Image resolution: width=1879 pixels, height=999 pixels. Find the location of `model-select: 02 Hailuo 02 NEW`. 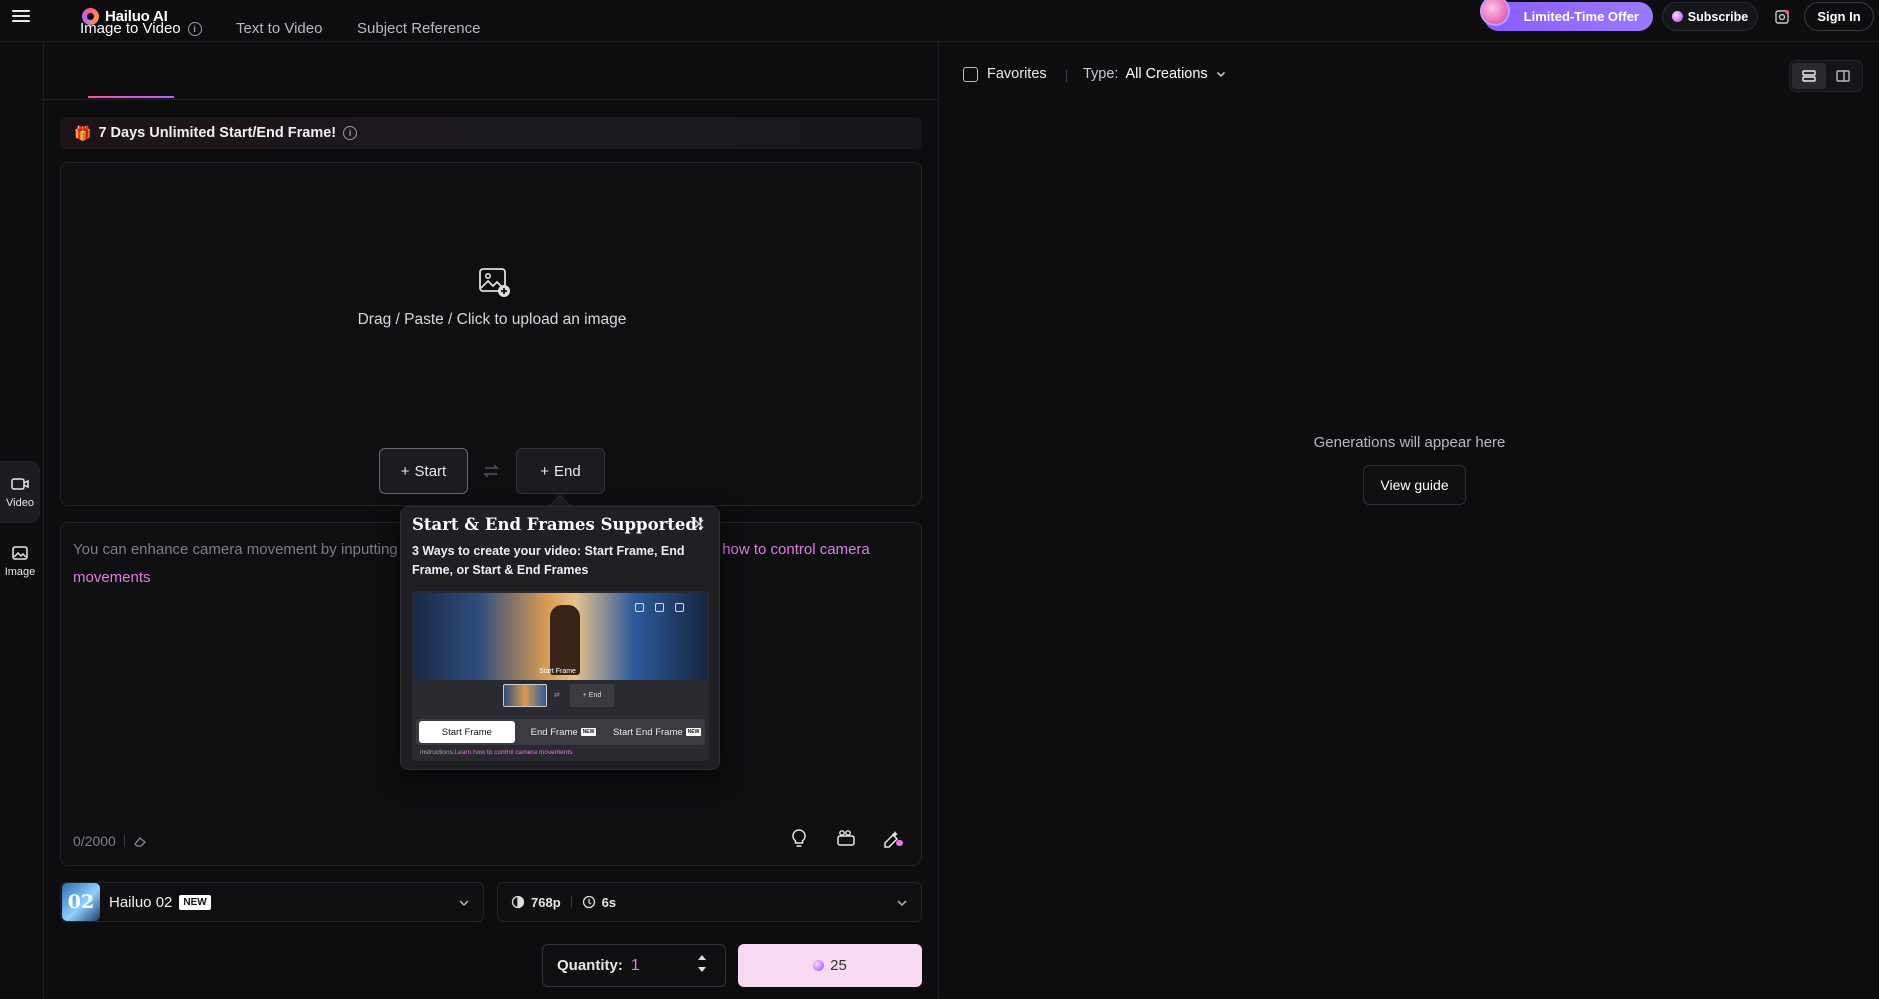

model-select: 02 Hailuo 02 NEW is located at coordinates (272, 902).